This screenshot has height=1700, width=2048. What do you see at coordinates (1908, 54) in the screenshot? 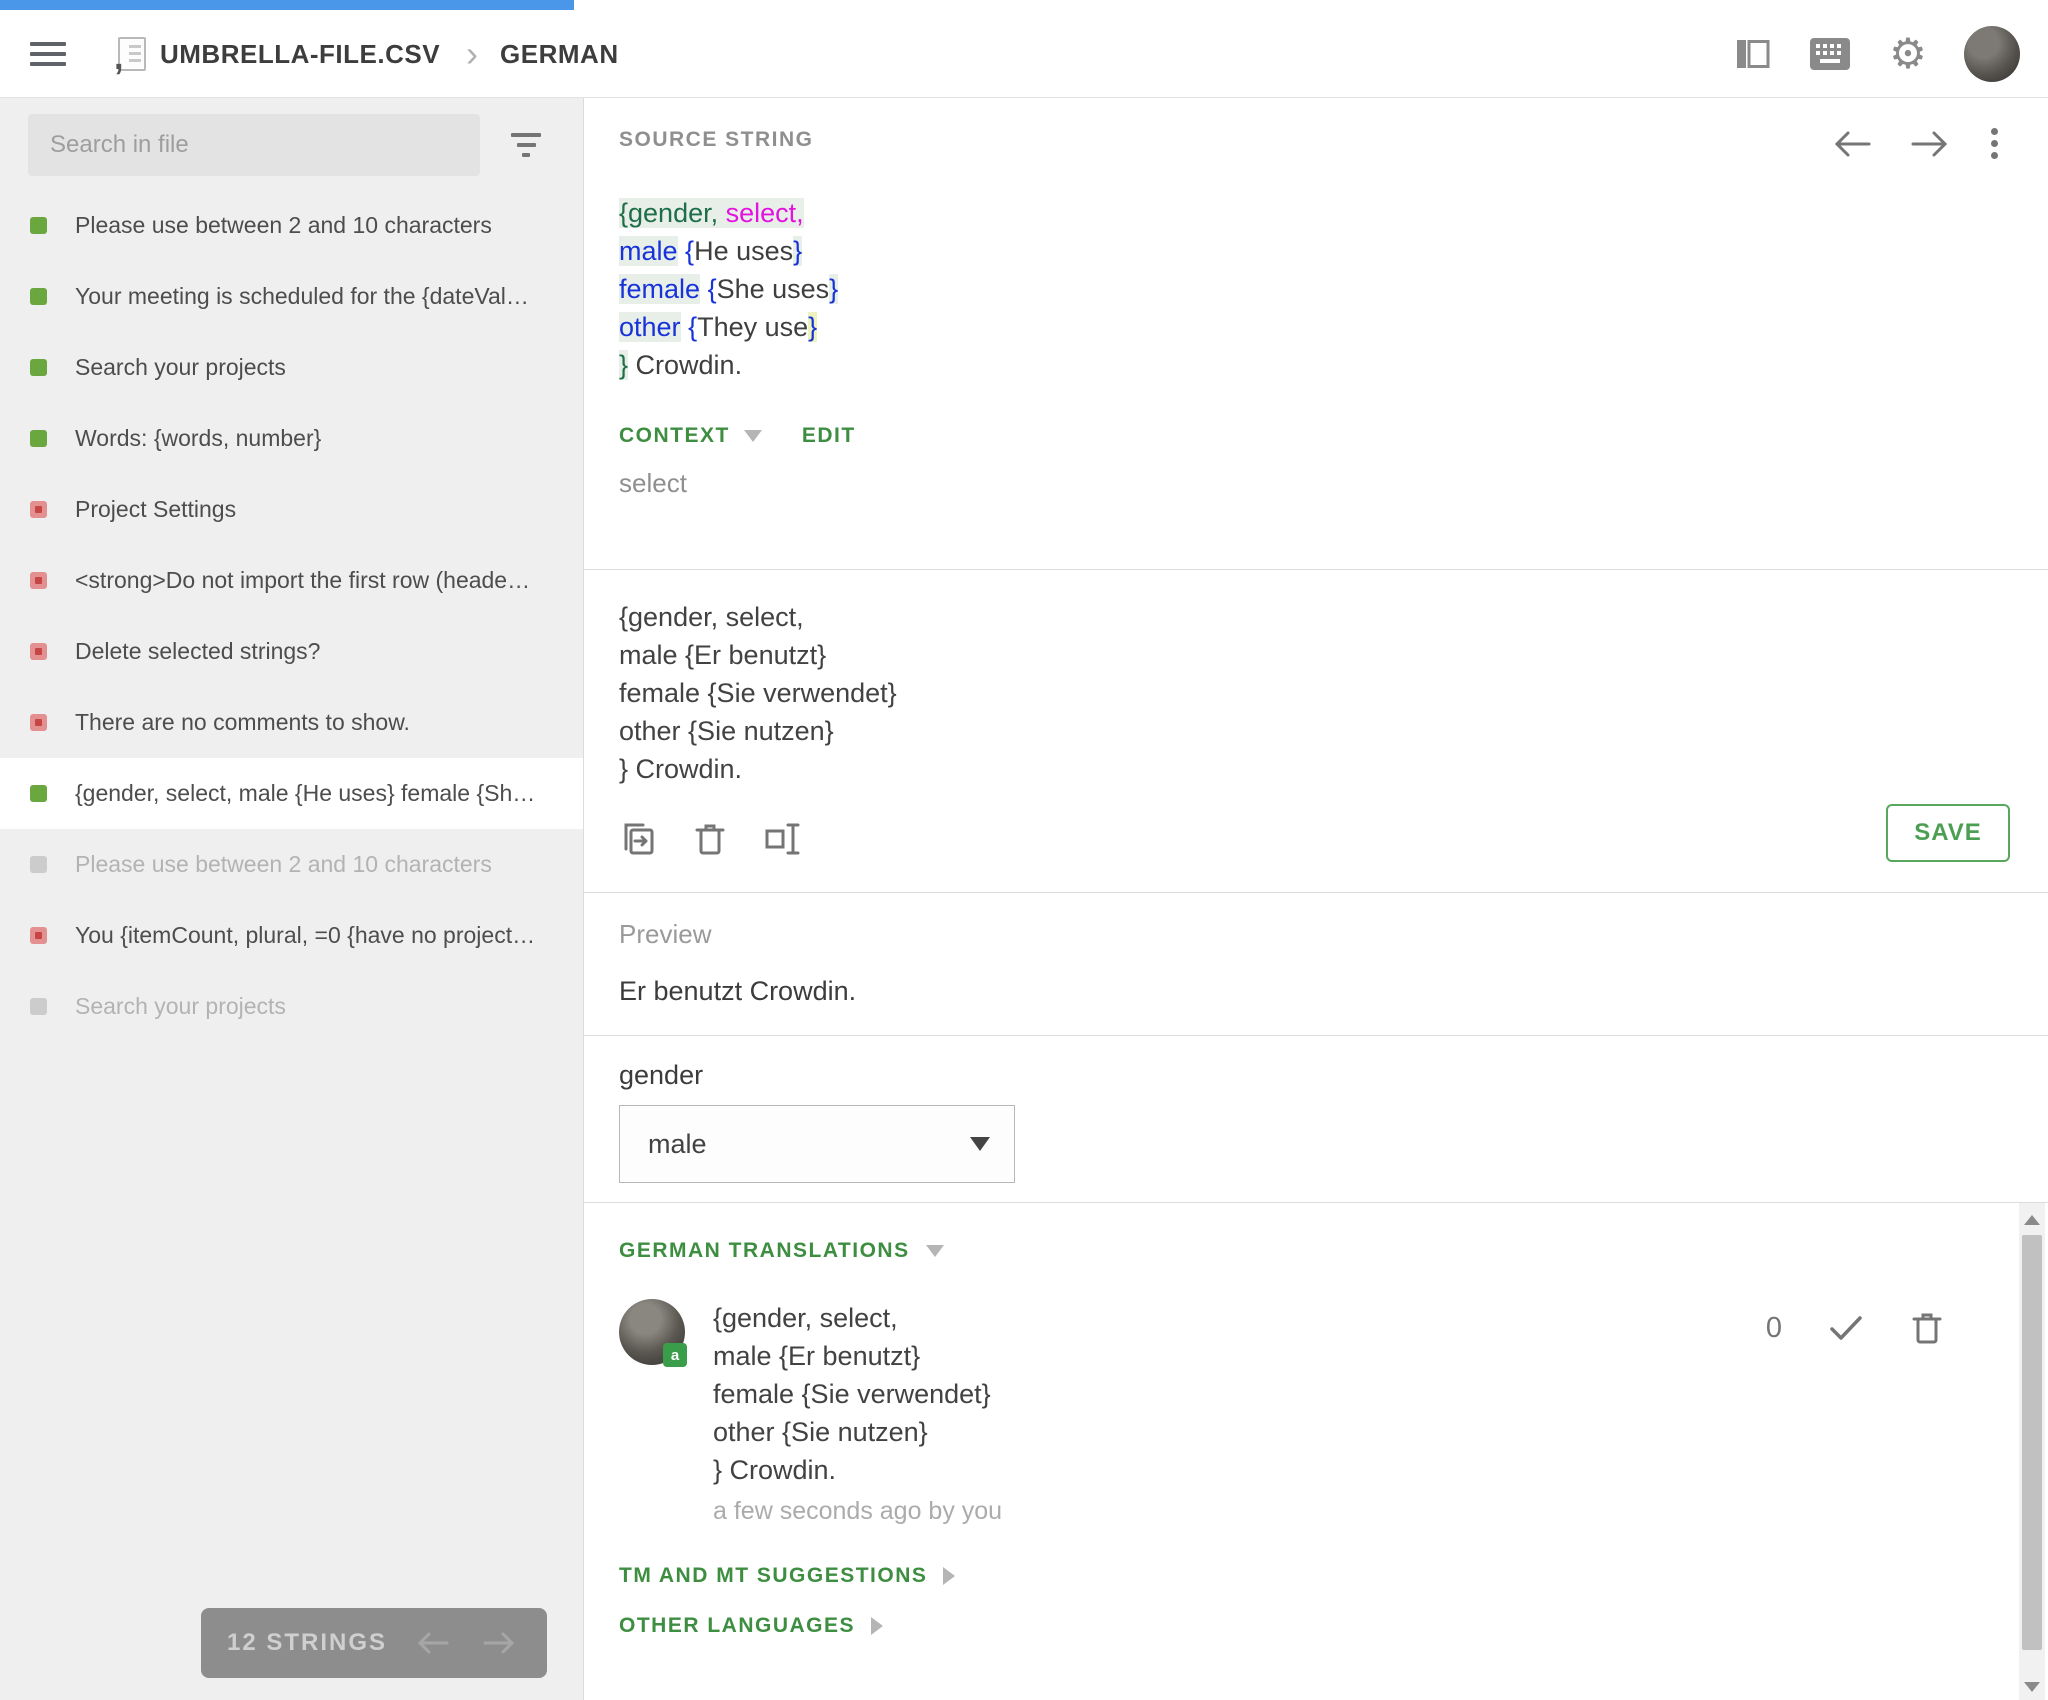
I see `settings-gear-icon: ⚙` at bounding box center [1908, 54].